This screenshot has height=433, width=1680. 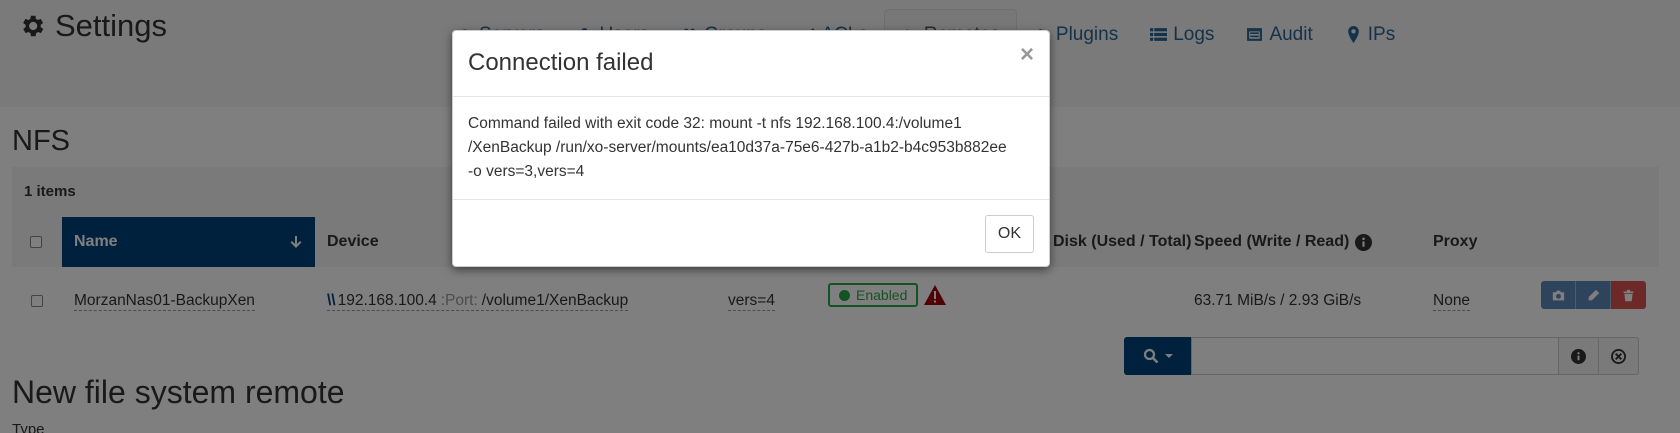 I want to click on modal-footer: OK, so click(x=751, y=233).